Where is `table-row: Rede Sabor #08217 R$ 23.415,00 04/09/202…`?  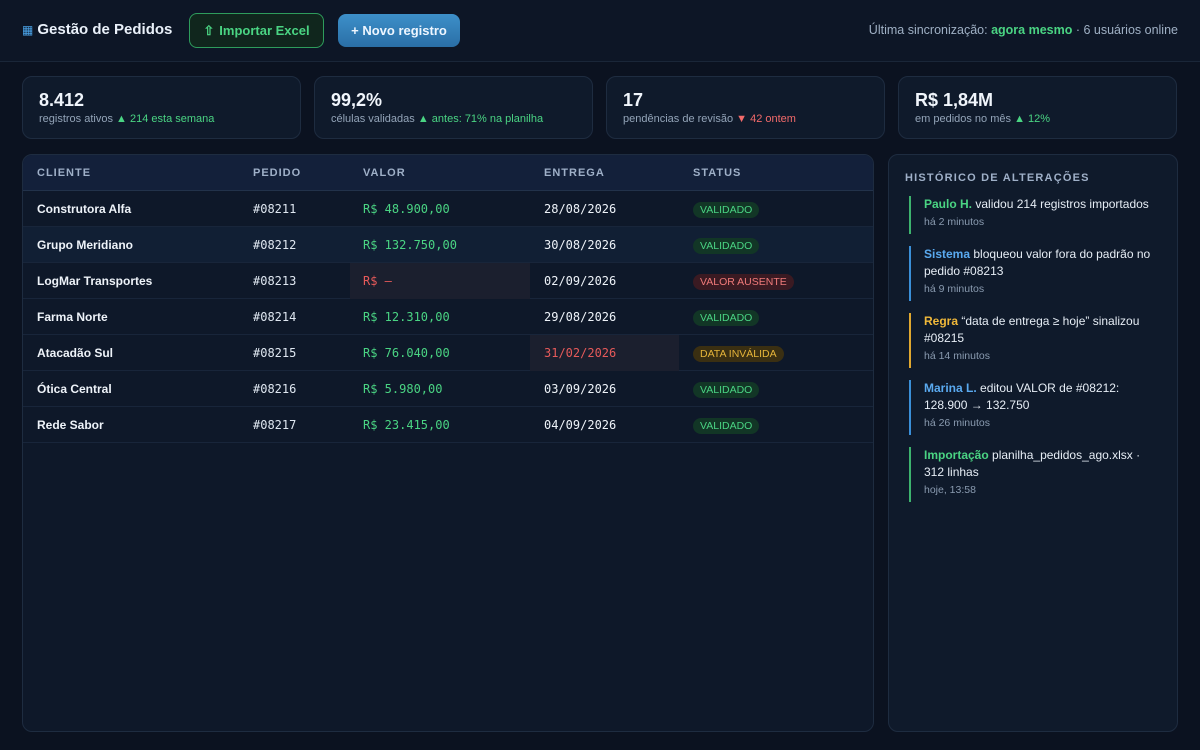 table-row: Rede Sabor #08217 R$ 23.415,00 04/09/202… is located at coordinates (448, 425).